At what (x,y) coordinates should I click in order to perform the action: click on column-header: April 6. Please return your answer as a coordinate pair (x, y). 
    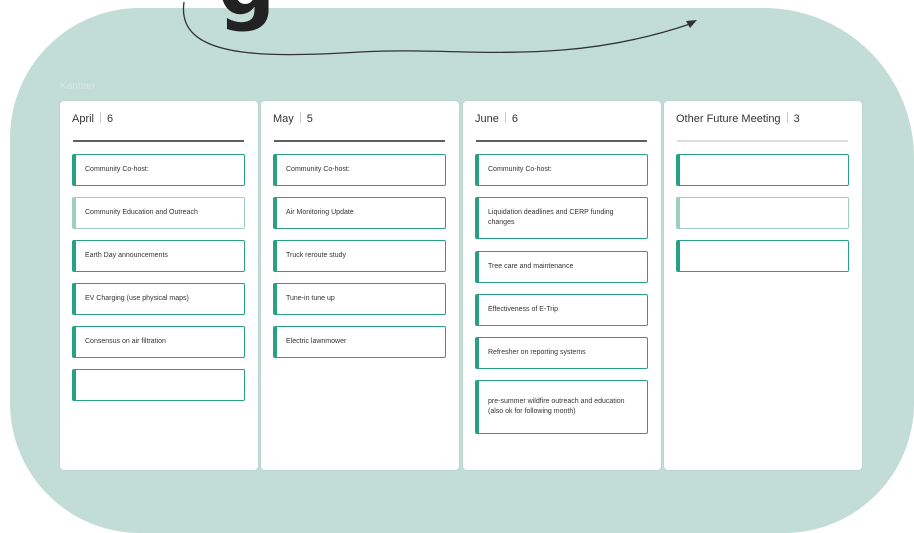
    Looking at the image, I should click on (92, 120).